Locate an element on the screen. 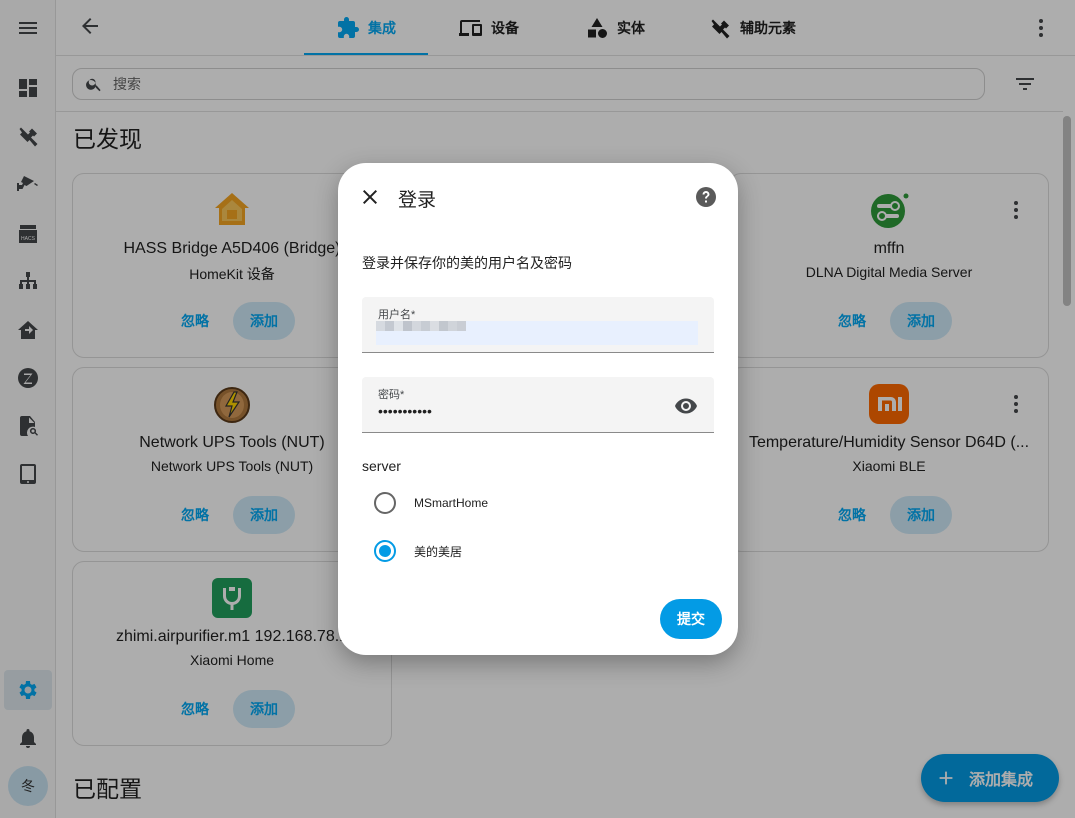  close-icon is located at coordinates (370, 197).